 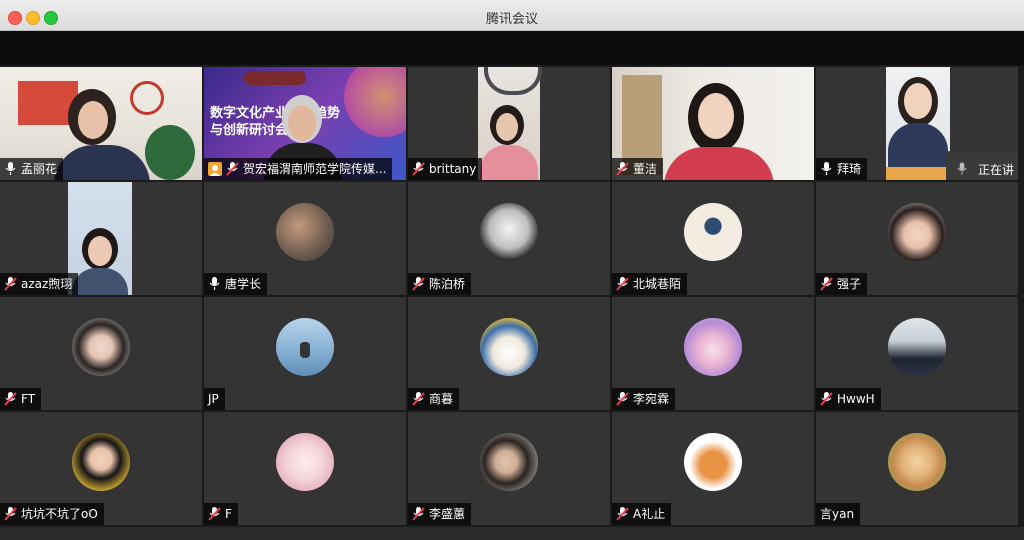 I want to click on participant-name-label: 商暮, so click(x=434, y=399).